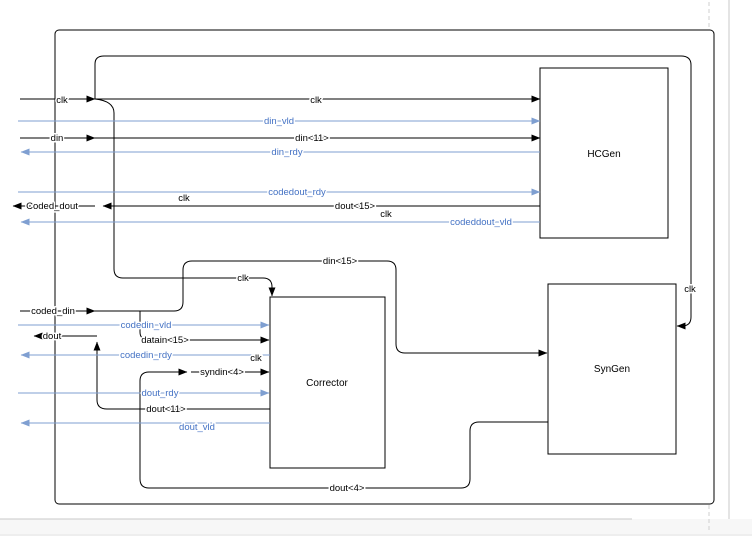 This screenshot has height=536, width=752. Describe the element at coordinates (222, 372) in the screenshot. I see `label-syndin4: syndin<4>` at that location.